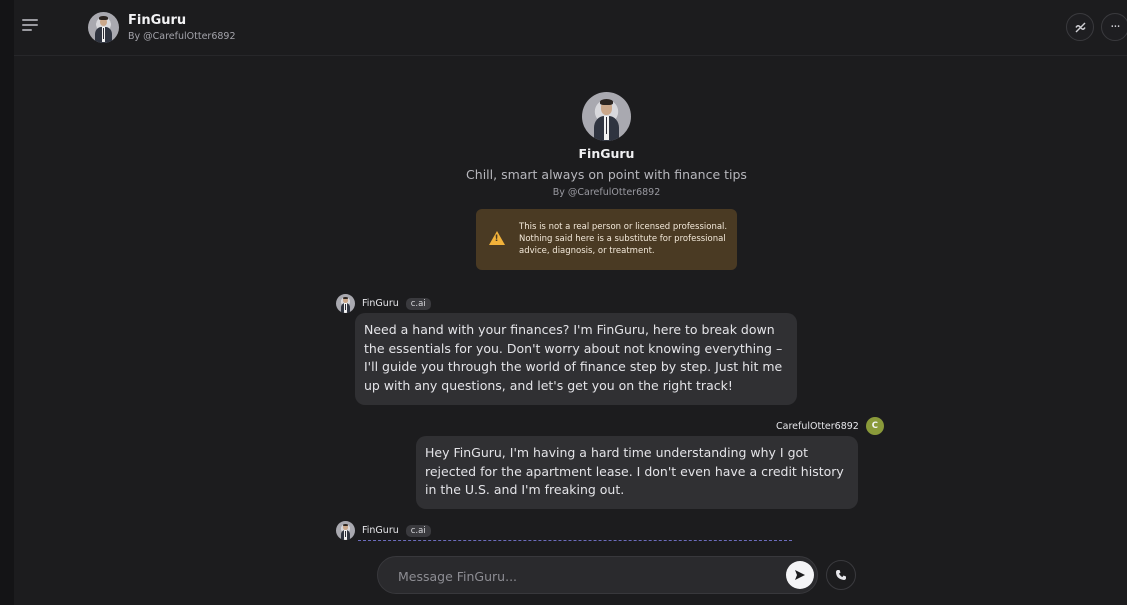 This screenshot has height=605, width=1127. I want to click on more-options-button: ···, so click(1114, 27).